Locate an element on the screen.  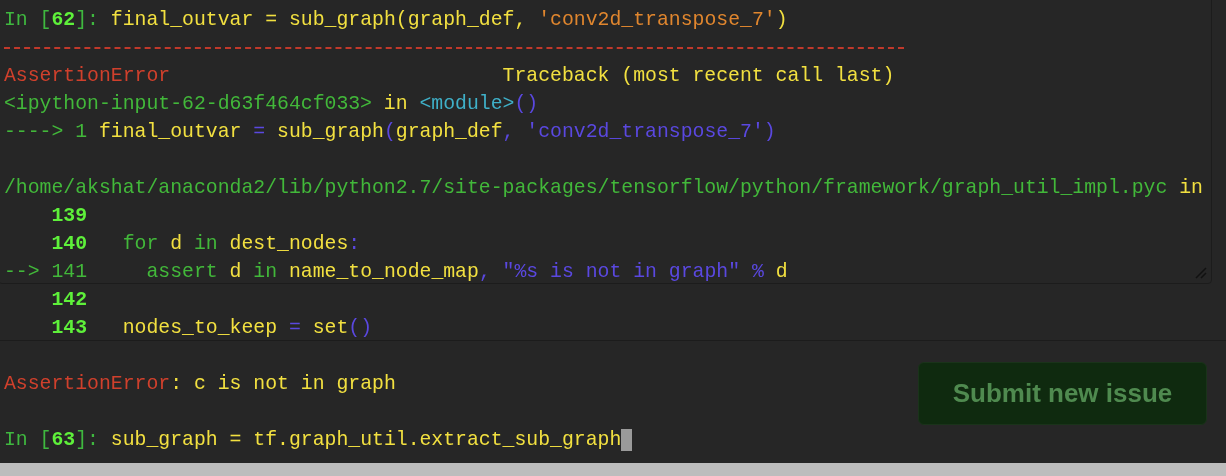
line-number: 142 is located at coordinates (69, 300).